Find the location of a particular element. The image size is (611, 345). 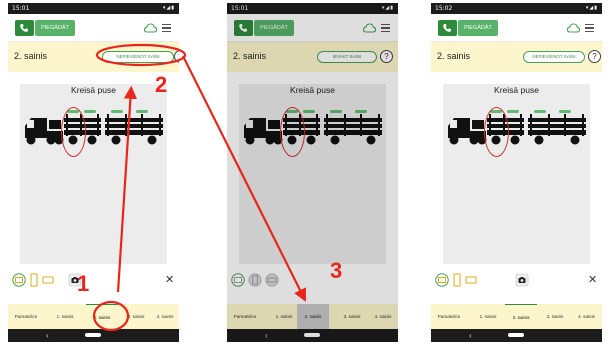

step-1-label: 1 is located at coordinates (83, 283).